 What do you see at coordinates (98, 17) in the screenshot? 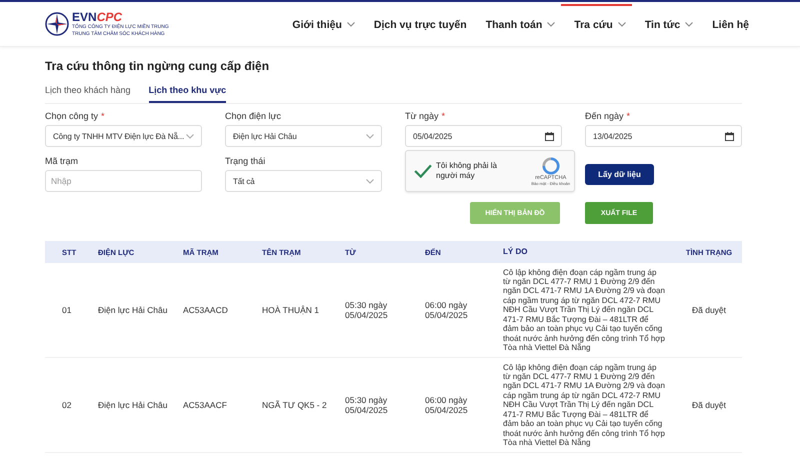
I see `brand-name: EVNCPC` at bounding box center [98, 17].